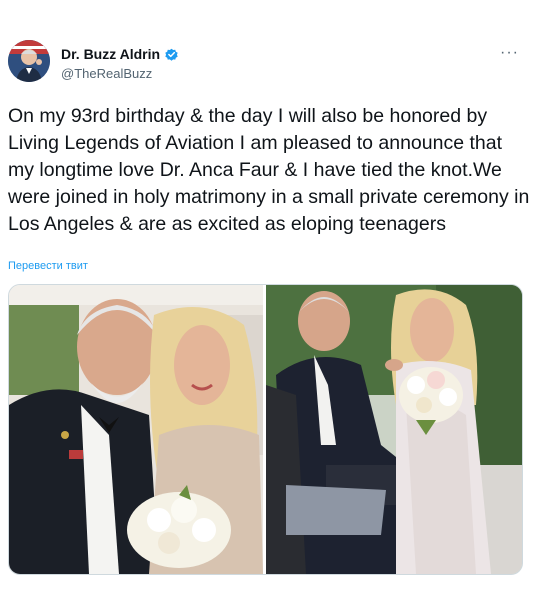 This screenshot has width=539, height=590. Describe the element at coordinates (171, 54) in the screenshot. I see `verified-badge-icon` at that location.